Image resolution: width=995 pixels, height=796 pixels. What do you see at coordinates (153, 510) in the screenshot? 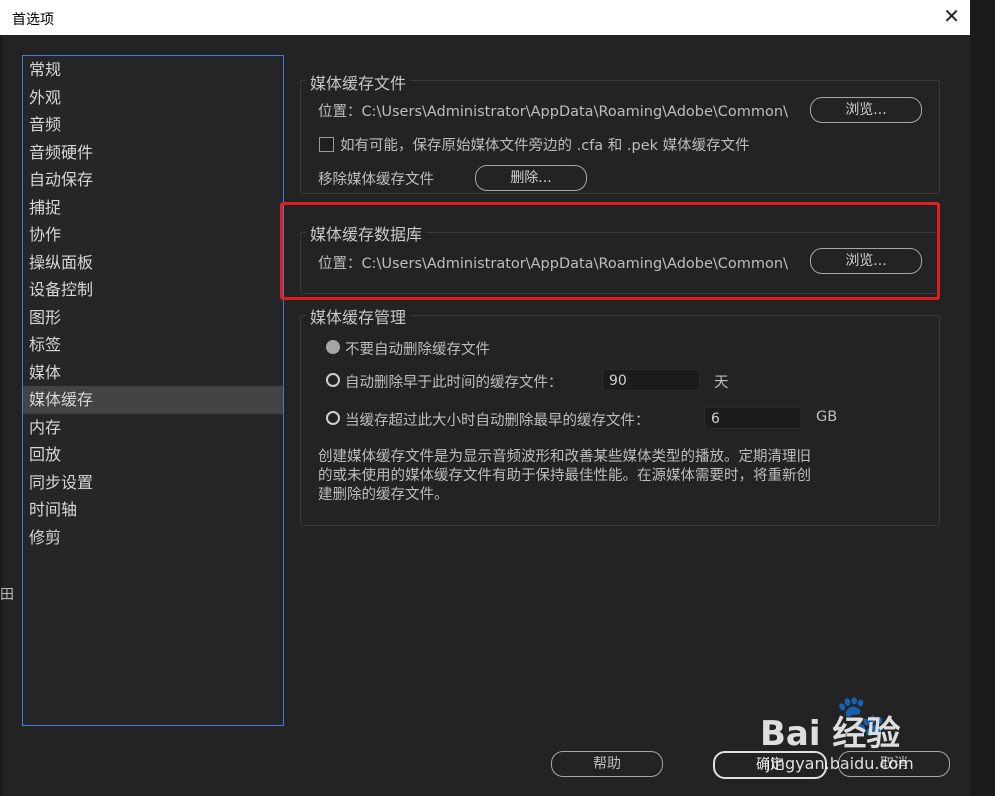
I see `sidebar-item: 时间轴` at bounding box center [153, 510].